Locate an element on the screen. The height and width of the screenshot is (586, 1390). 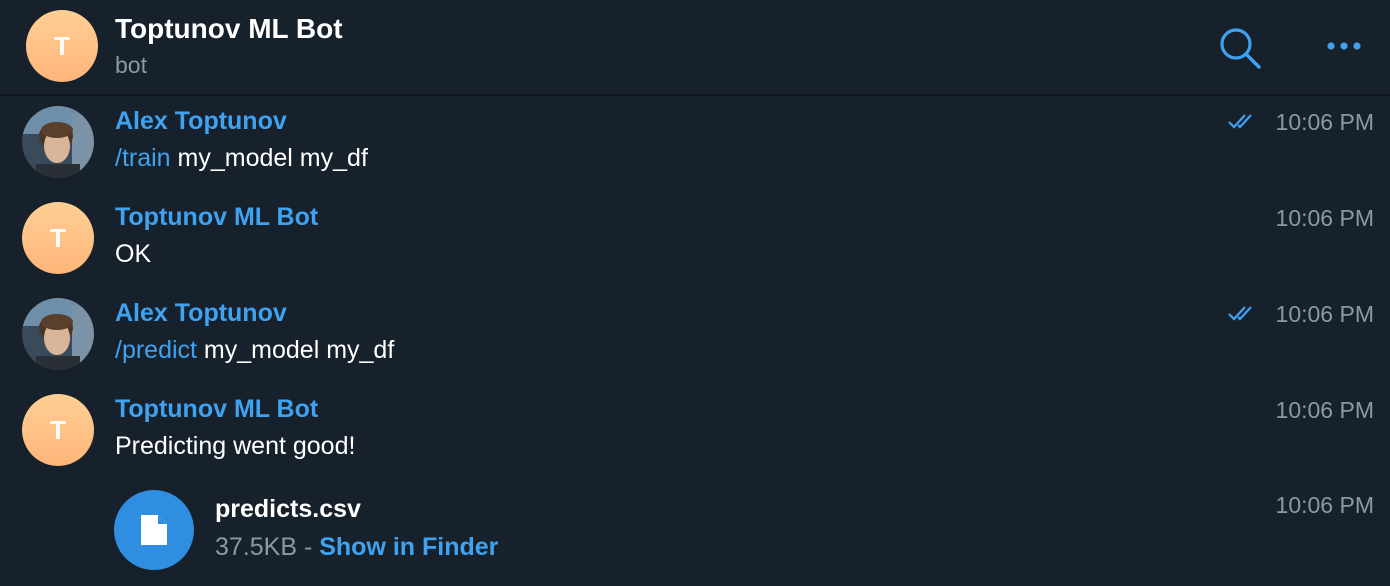
chat-title: Toptunov ML Bot is located at coordinates (229, 29).